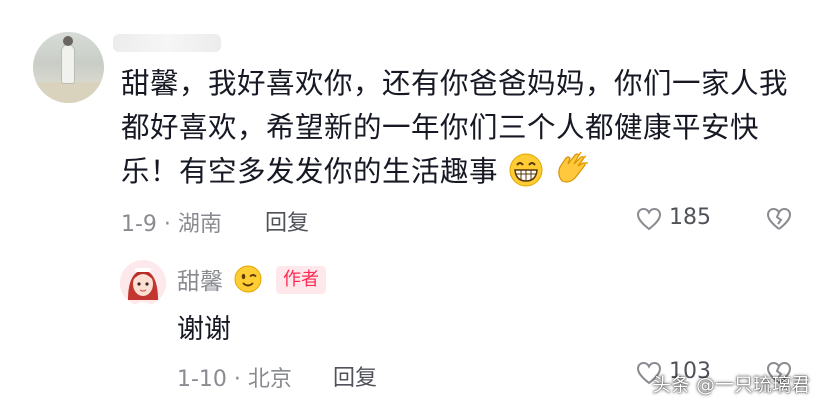 This screenshot has width=827, height=408. Describe the element at coordinates (204, 329) in the screenshot. I see `reply-text: 谢谢` at that location.